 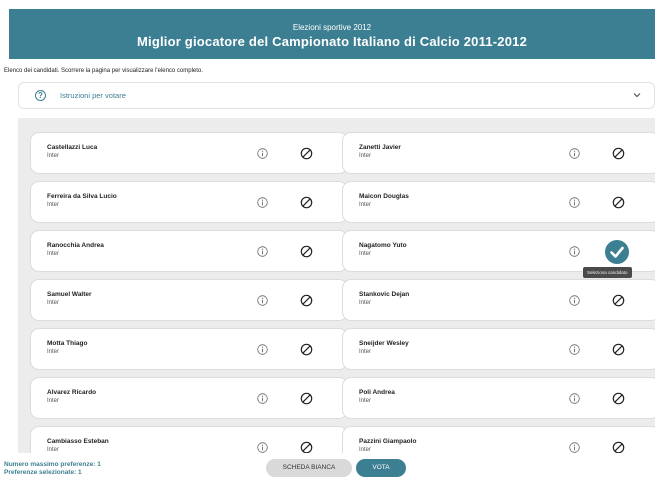 What do you see at coordinates (189, 202) in the screenshot?
I see `candidate-card: Ferreira da Silva Lucio Inter` at bounding box center [189, 202].